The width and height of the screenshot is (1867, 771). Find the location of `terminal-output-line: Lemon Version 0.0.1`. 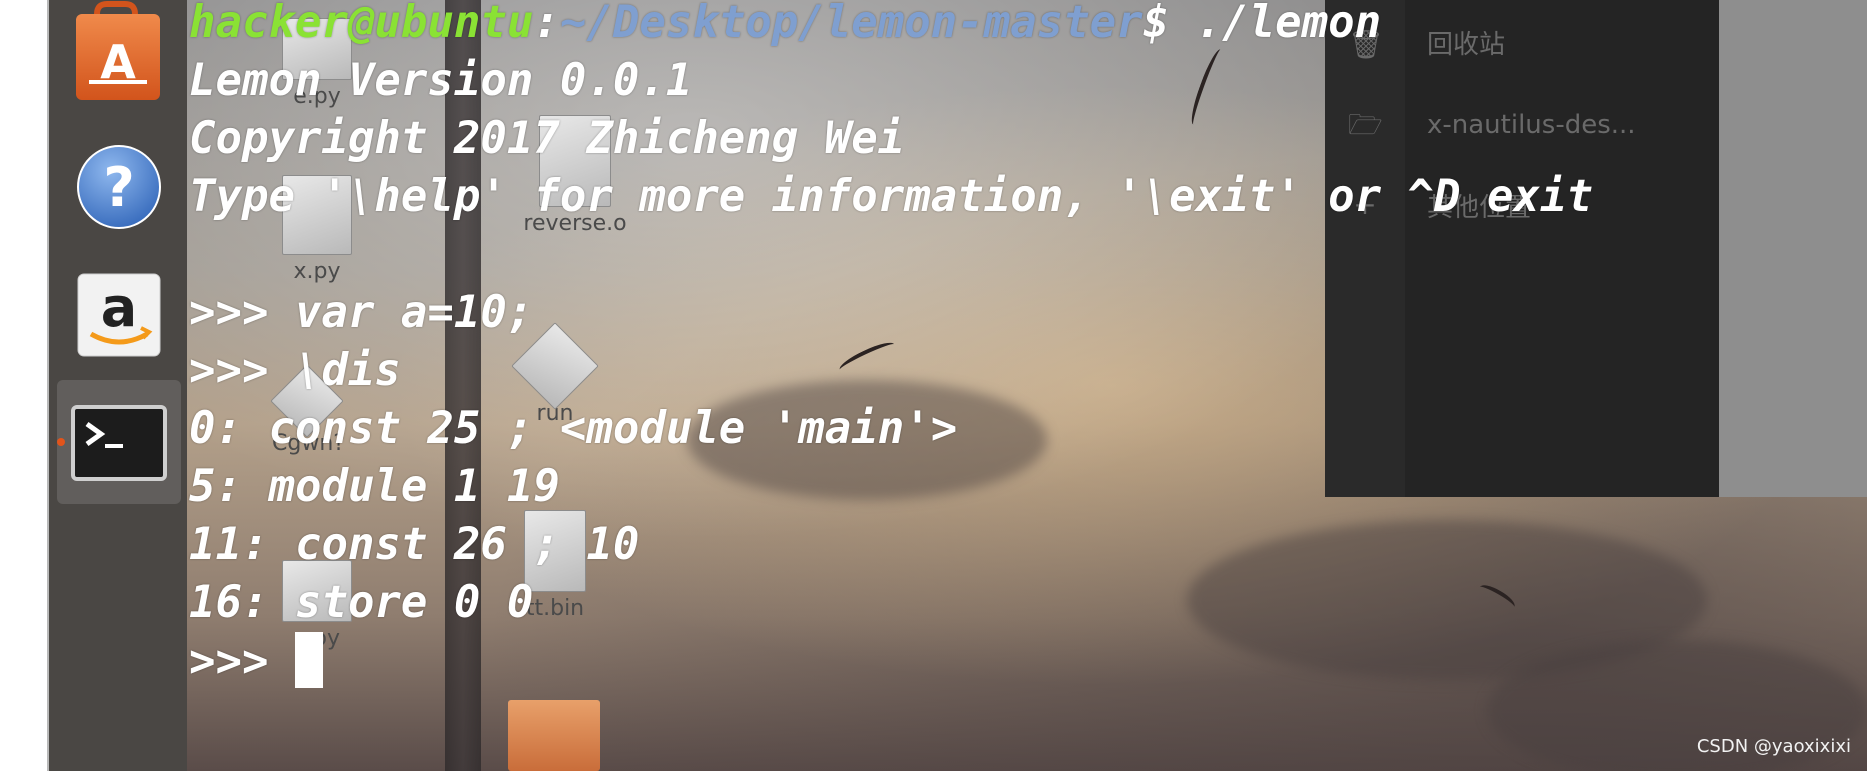

terminal-output-line: Lemon Version 0.0.1 is located at coordinates (441, 80).